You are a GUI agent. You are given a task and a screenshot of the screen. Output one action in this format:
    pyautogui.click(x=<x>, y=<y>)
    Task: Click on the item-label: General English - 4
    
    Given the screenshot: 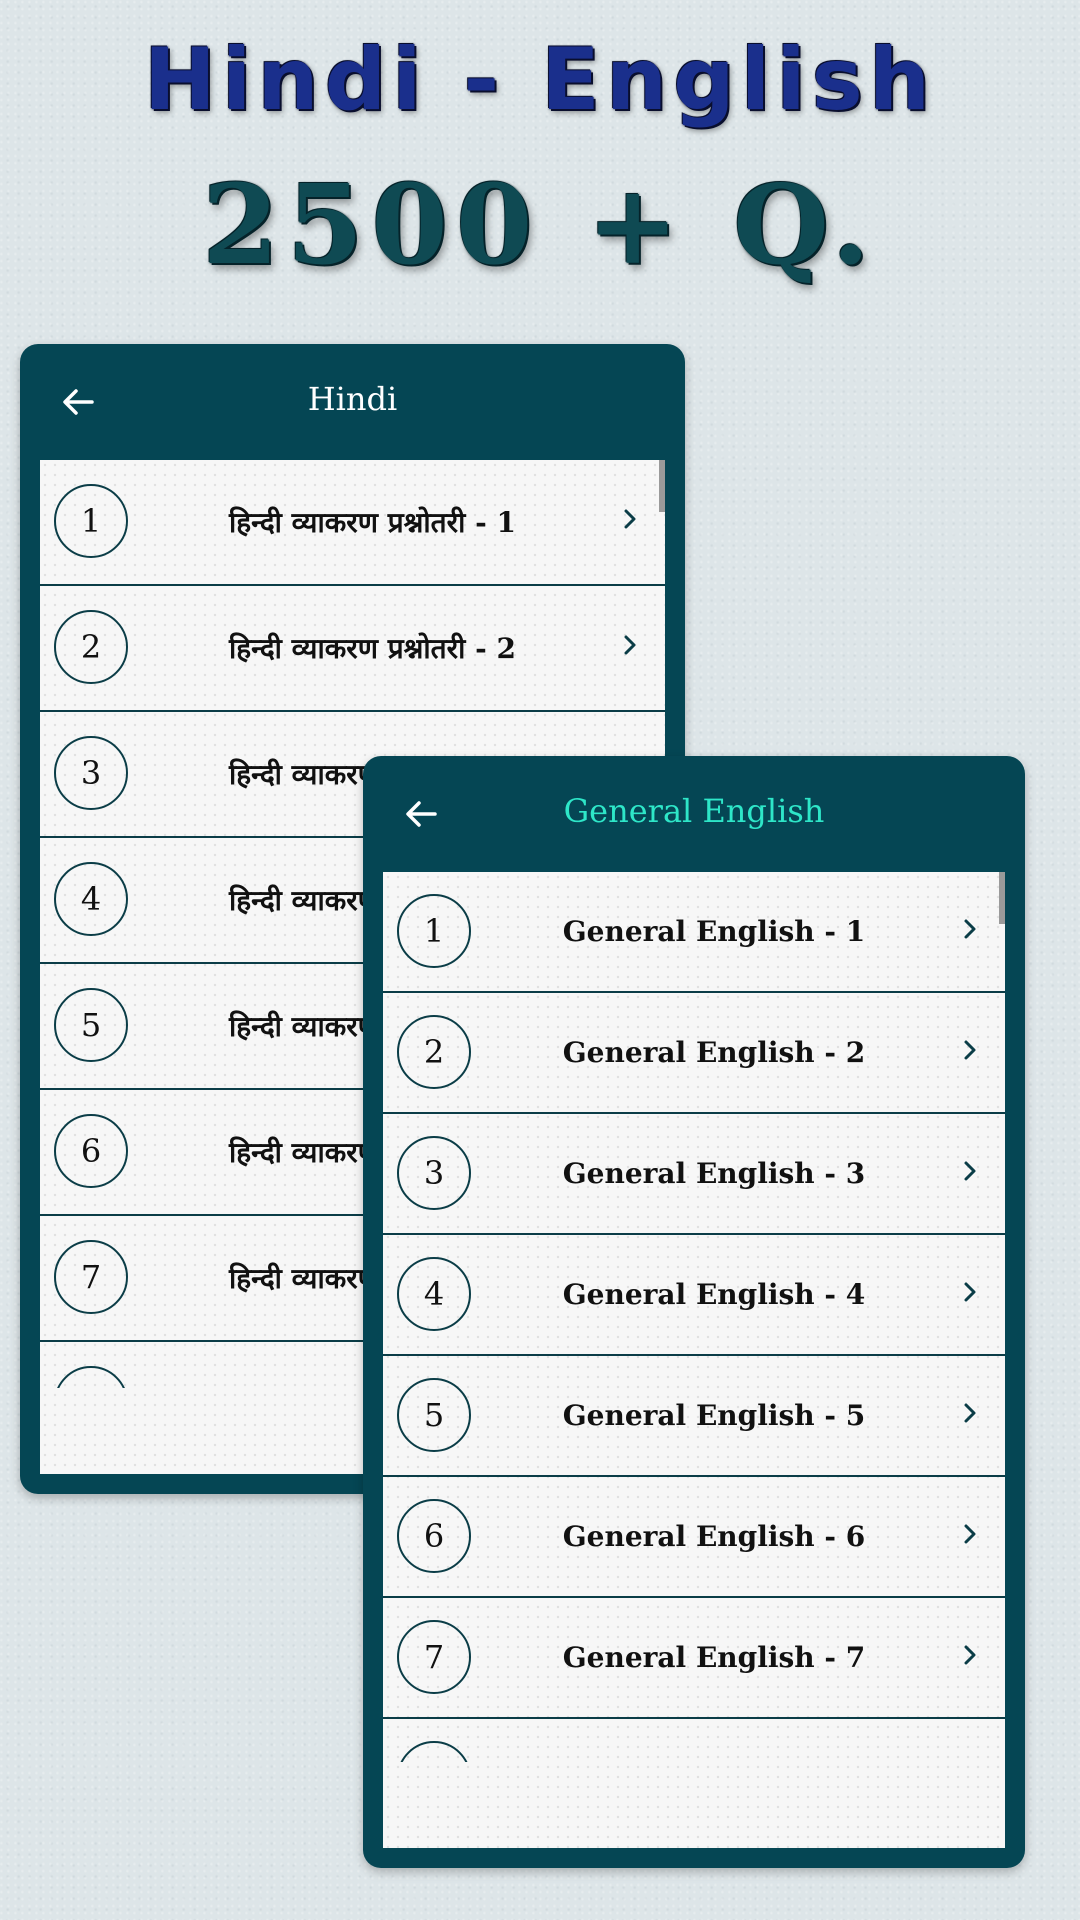 What is the action you would take?
    pyautogui.click(x=714, y=1294)
    